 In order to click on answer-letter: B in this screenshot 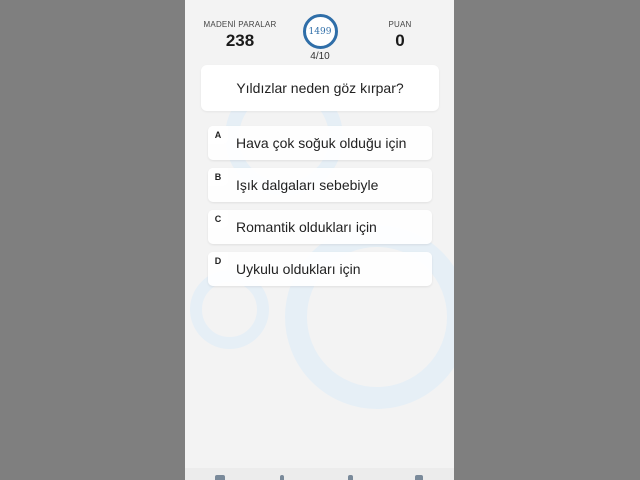, I will do `click(218, 177)`.